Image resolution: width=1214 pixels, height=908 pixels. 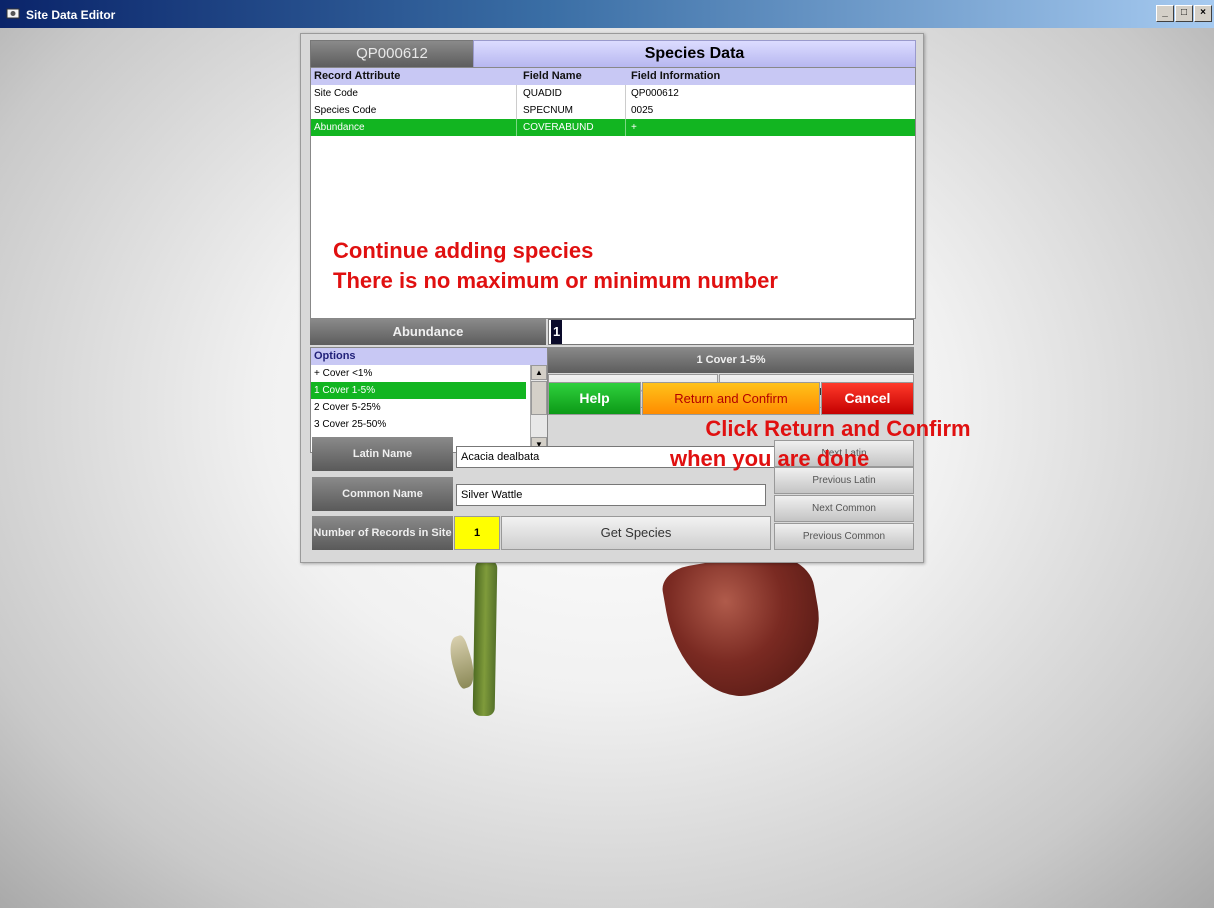 What do you see at coordinates (844, 508) in the screenshot?
I see `next-common-button: Next Common` at bounding box center [844, 508].